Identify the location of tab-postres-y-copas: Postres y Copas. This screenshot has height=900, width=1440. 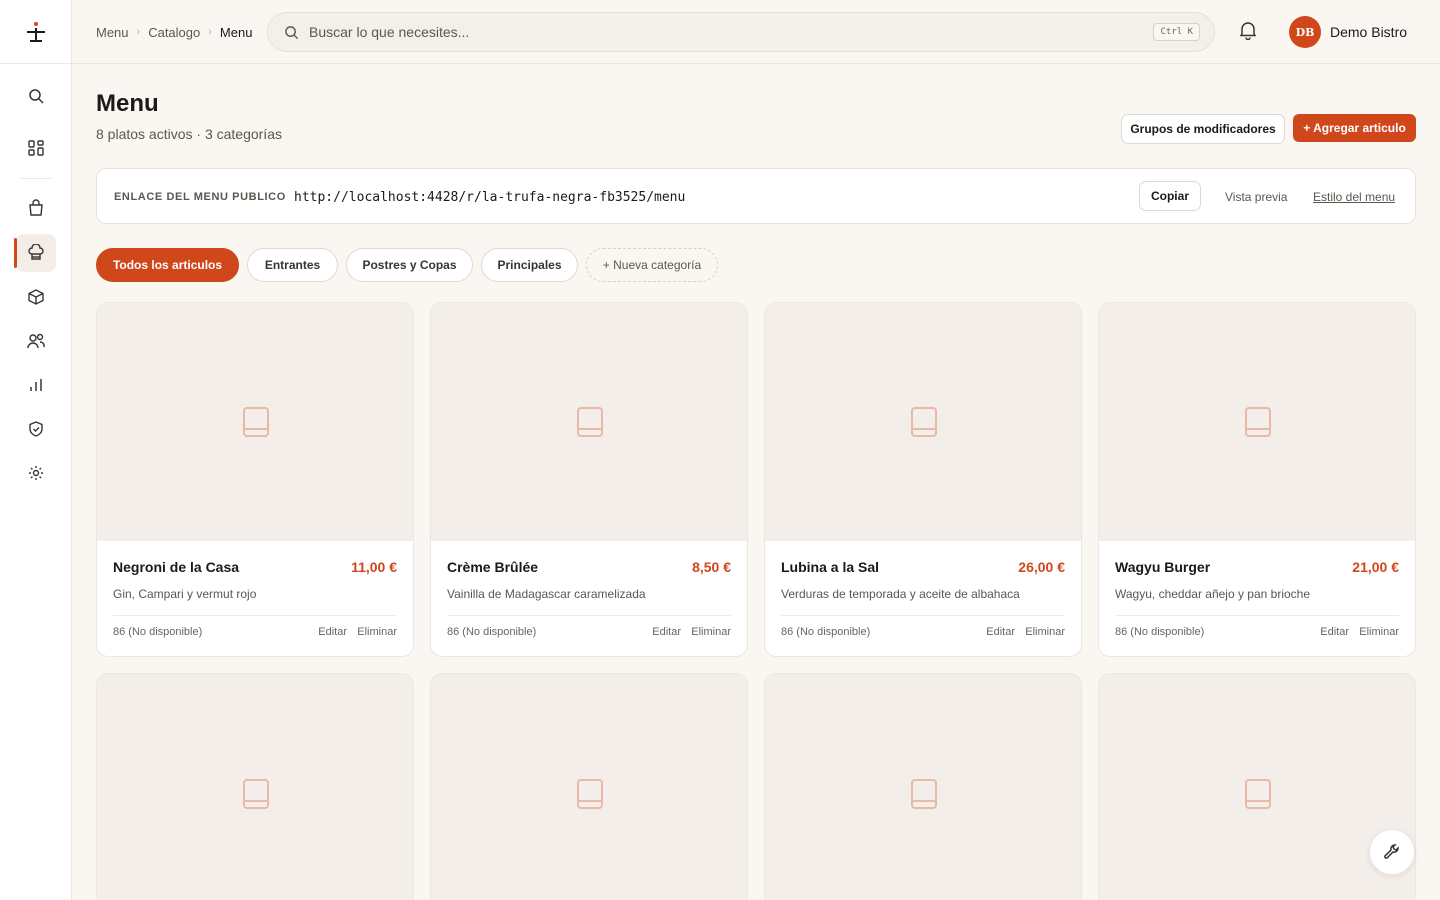
(409, 265).